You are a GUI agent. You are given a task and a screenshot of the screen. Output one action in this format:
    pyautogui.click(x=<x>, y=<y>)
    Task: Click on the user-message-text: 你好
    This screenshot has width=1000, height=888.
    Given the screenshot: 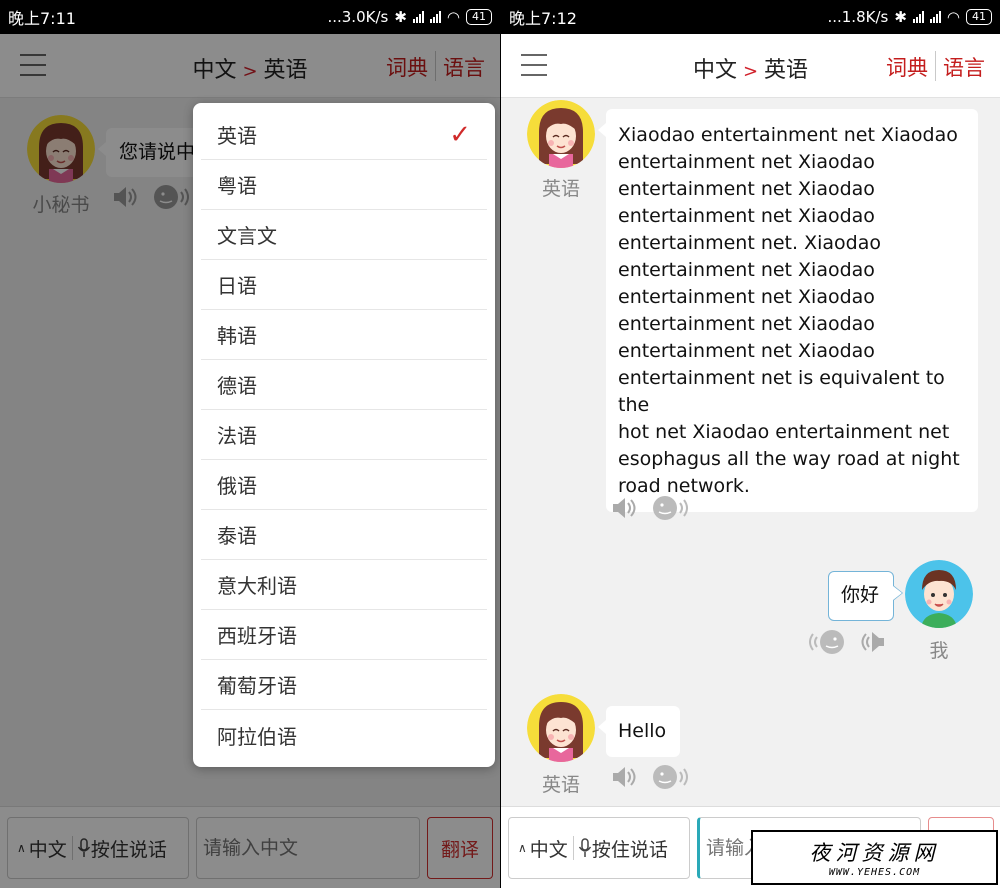 What is the action you would take?
    pyautogui.click(x=860, y=595)
    